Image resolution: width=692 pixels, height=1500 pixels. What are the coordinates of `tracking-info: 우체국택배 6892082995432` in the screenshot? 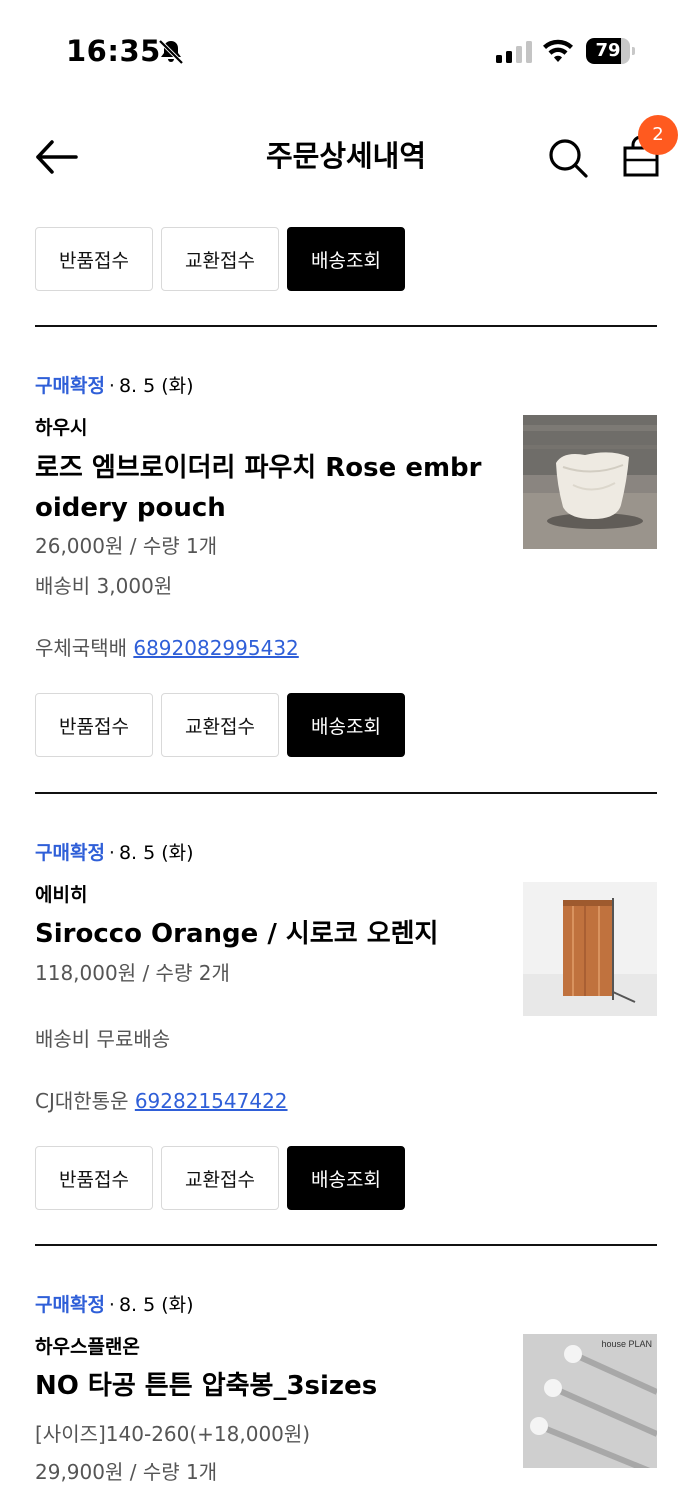 It's located at (167, 648).